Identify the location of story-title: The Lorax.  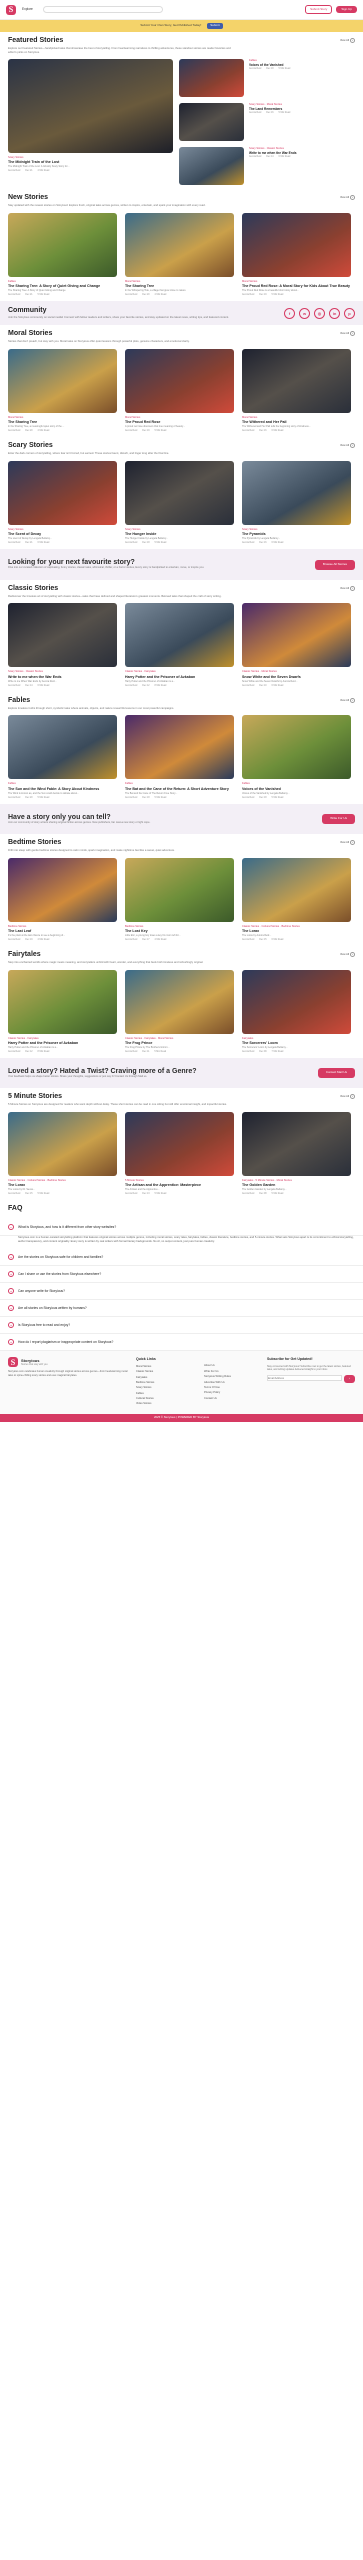
(251, 930).